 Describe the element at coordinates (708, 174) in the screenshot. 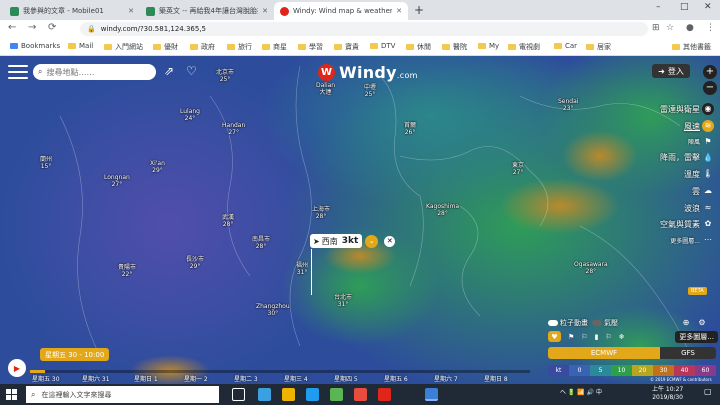

I see `thermometer-icon: 🌡` at that location.